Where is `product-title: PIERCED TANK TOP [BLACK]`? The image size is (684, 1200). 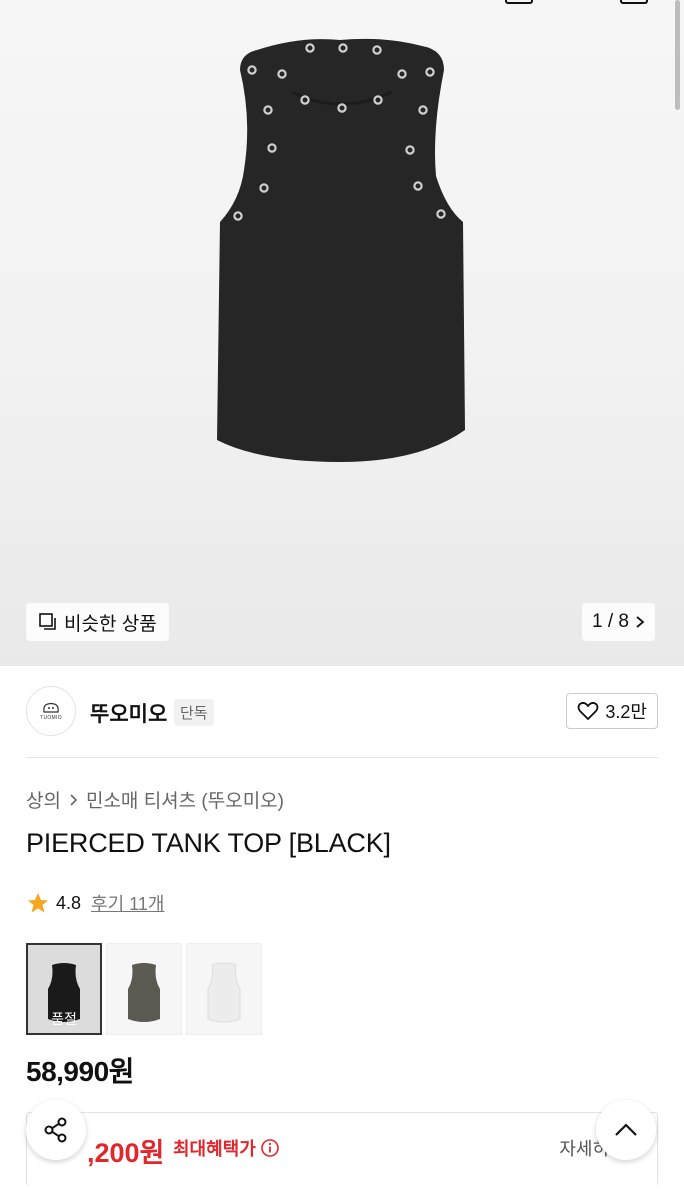 product-title: PIERCED TANK TOP [BLACK] is located at coordinates (208, 843).